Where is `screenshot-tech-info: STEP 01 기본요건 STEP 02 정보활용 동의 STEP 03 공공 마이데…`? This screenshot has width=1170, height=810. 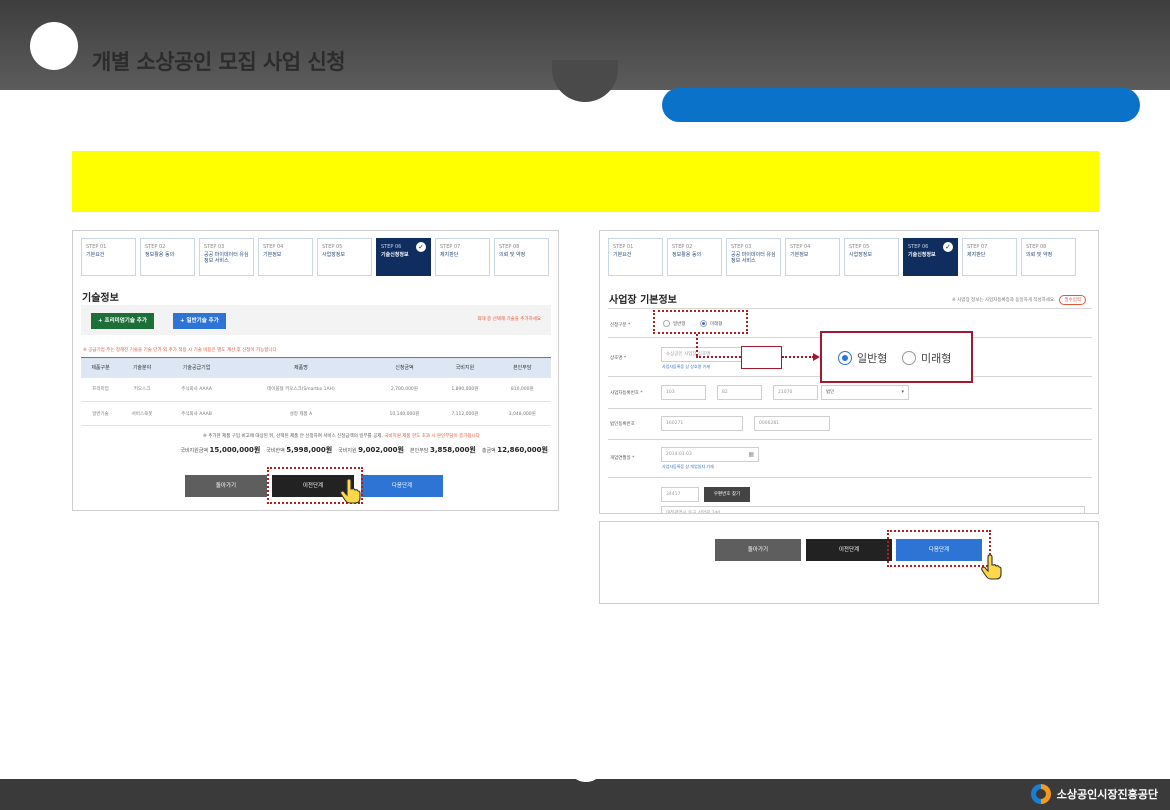 screenshot-tech-info: STEP 01 기본요건 STEP 02 정보활용 동의 STEP 03 공공 마이데… is located at coordinates (315, 370).